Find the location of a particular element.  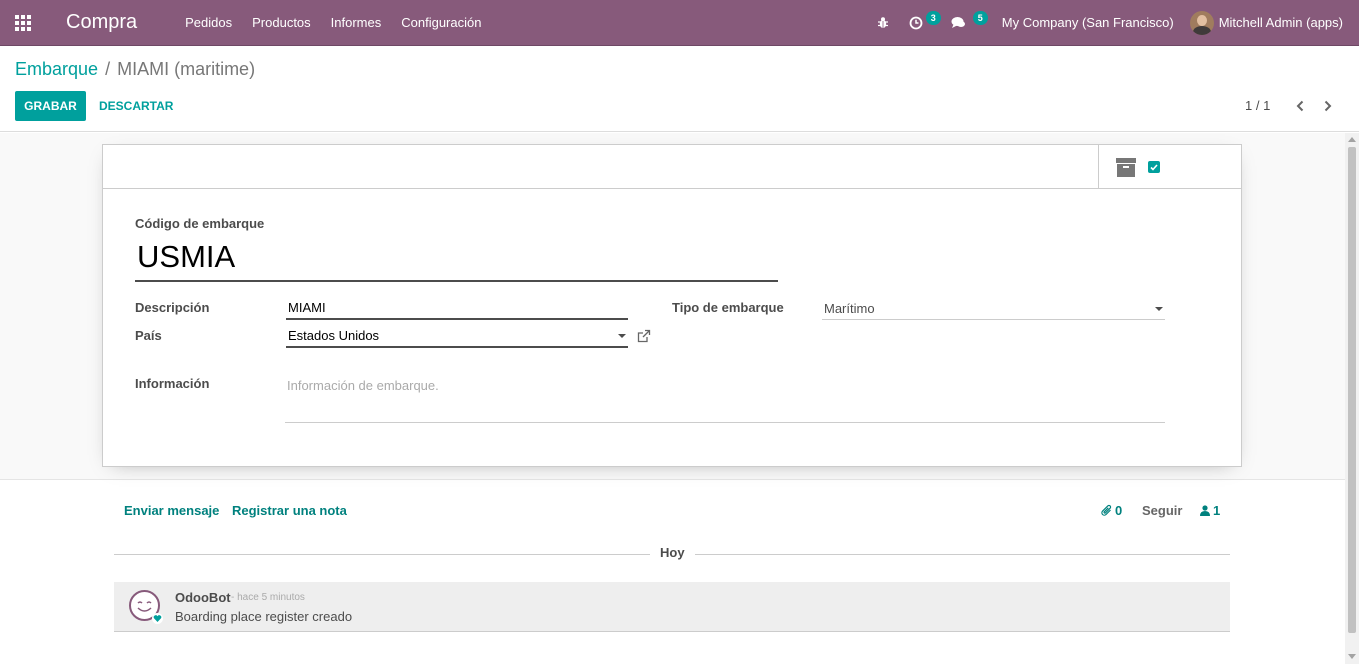

main-menu: Pedidos Productos Informes Configuración is located at coordinates (333, 23).